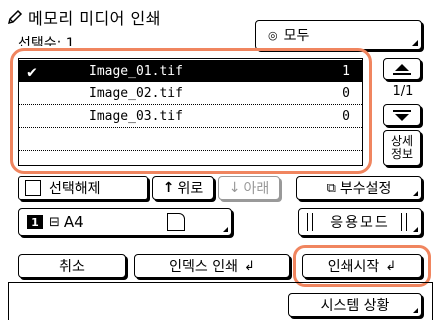 This screenshot has height=328, width=439. What do you see at coordinates (331, 188) in the screenshot?
I see `copies-icon: ⧉` at bounding box center [331, 188].